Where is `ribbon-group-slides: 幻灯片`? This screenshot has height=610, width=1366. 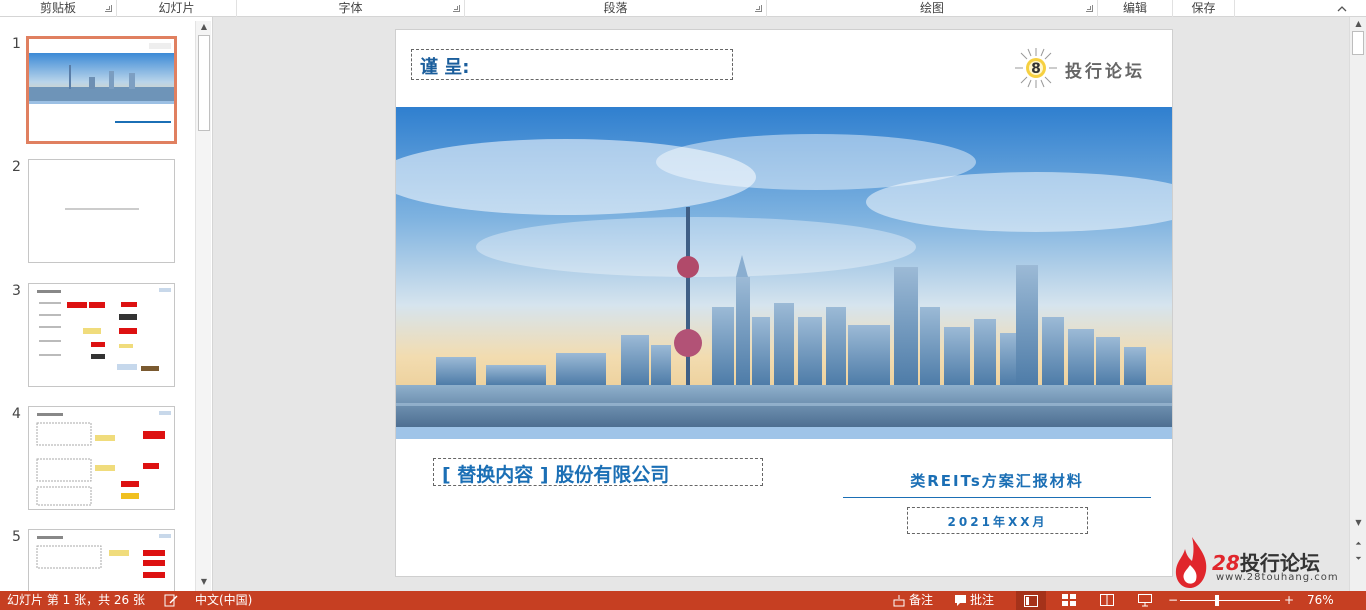
ribbon-group-slides: 幻灯片 is located at coordinates (177, 8).